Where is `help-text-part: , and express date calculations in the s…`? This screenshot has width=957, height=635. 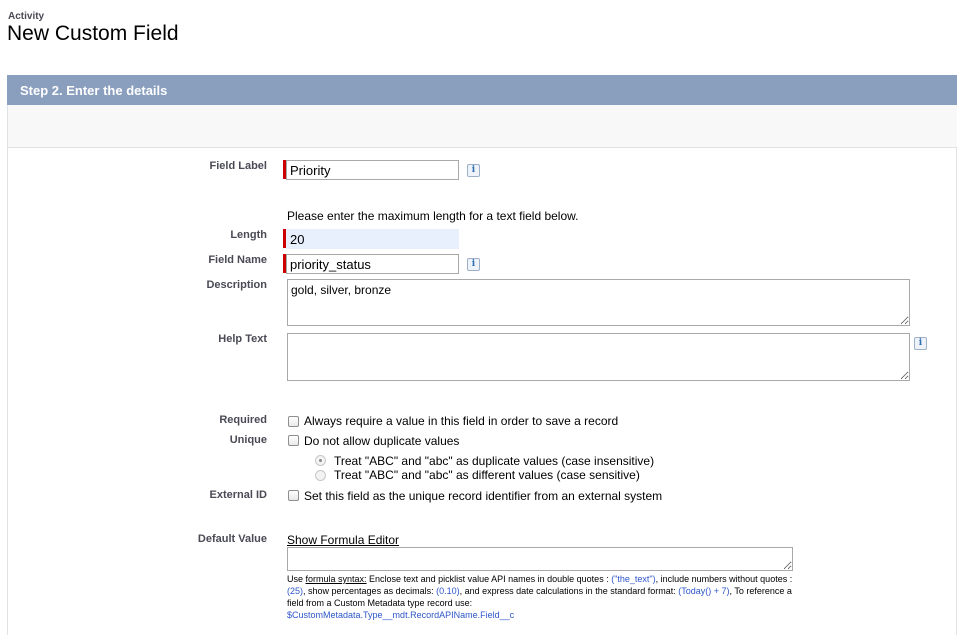
help-text-part: , and express date calculations in the s… is located at coordinates (569, 591).